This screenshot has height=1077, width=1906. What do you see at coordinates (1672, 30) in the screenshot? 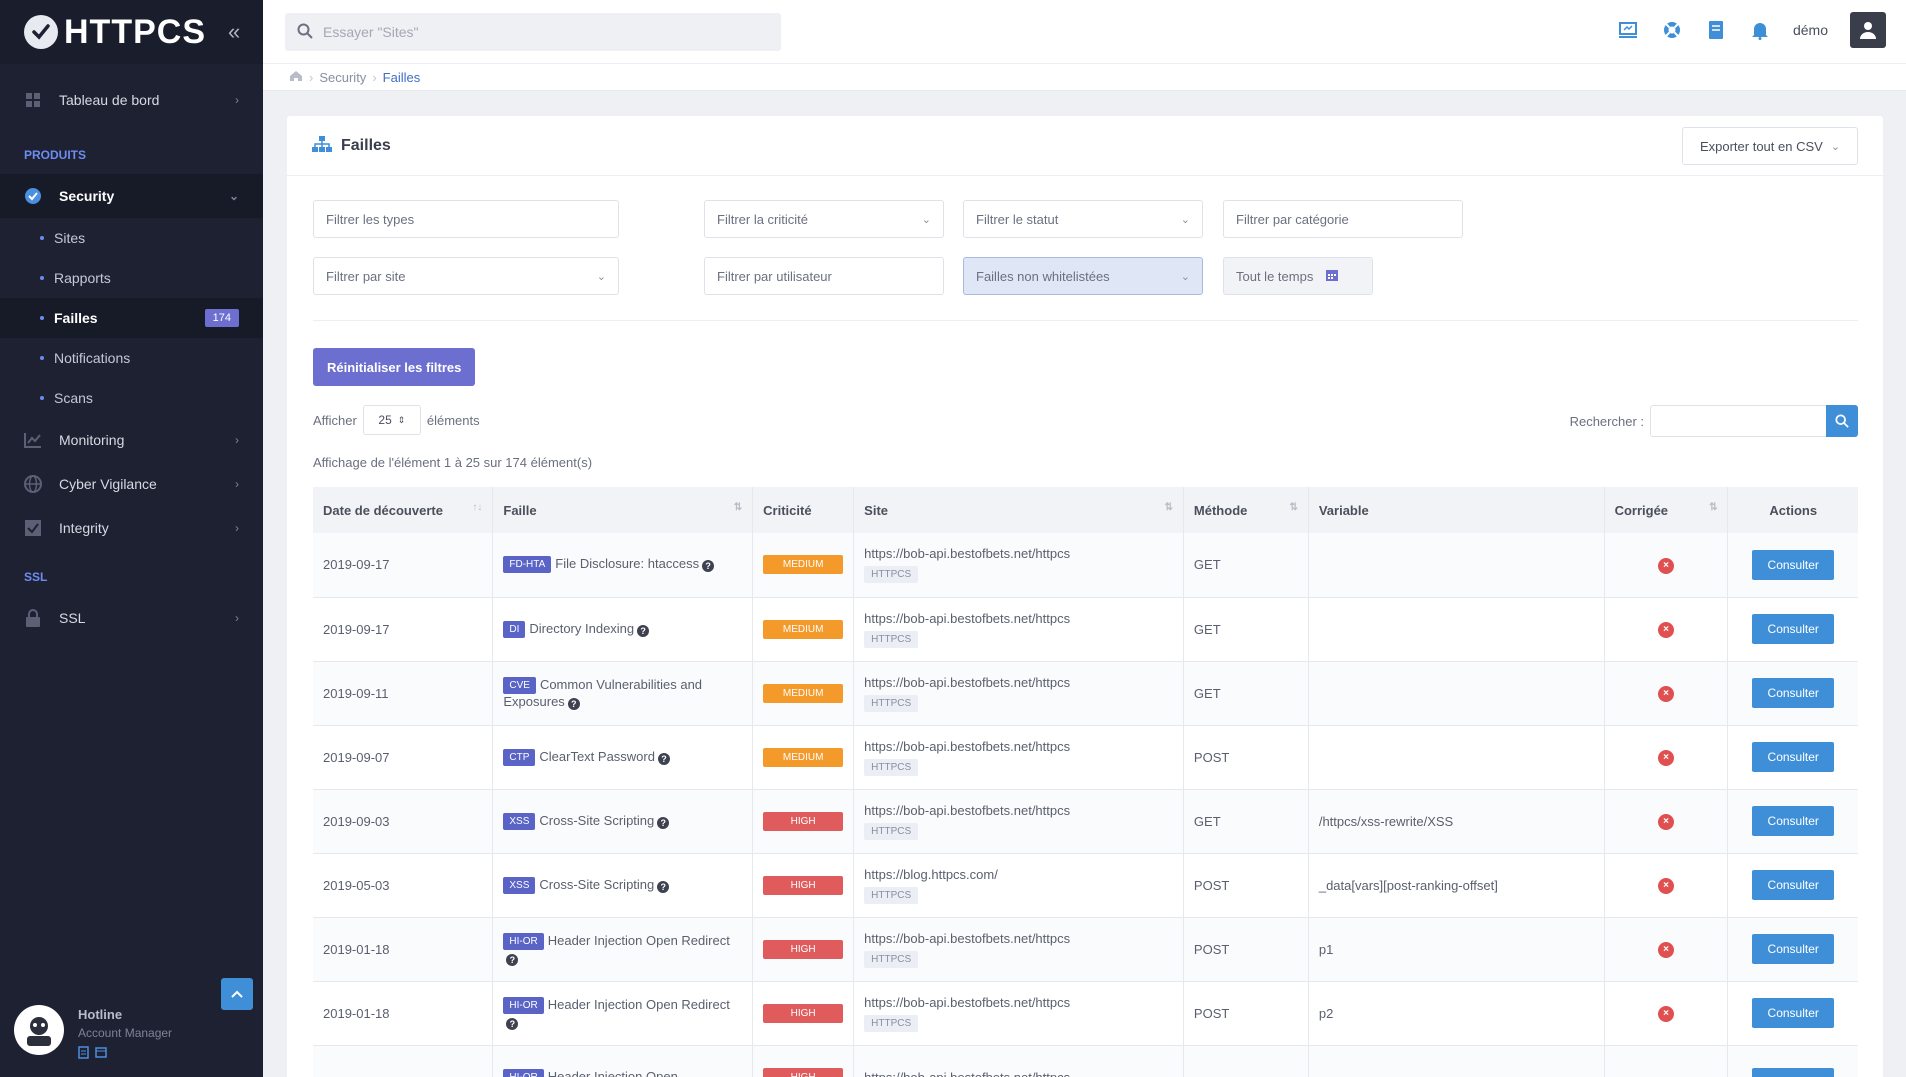
I see `support-icon` at bounding box center [1672, 30].